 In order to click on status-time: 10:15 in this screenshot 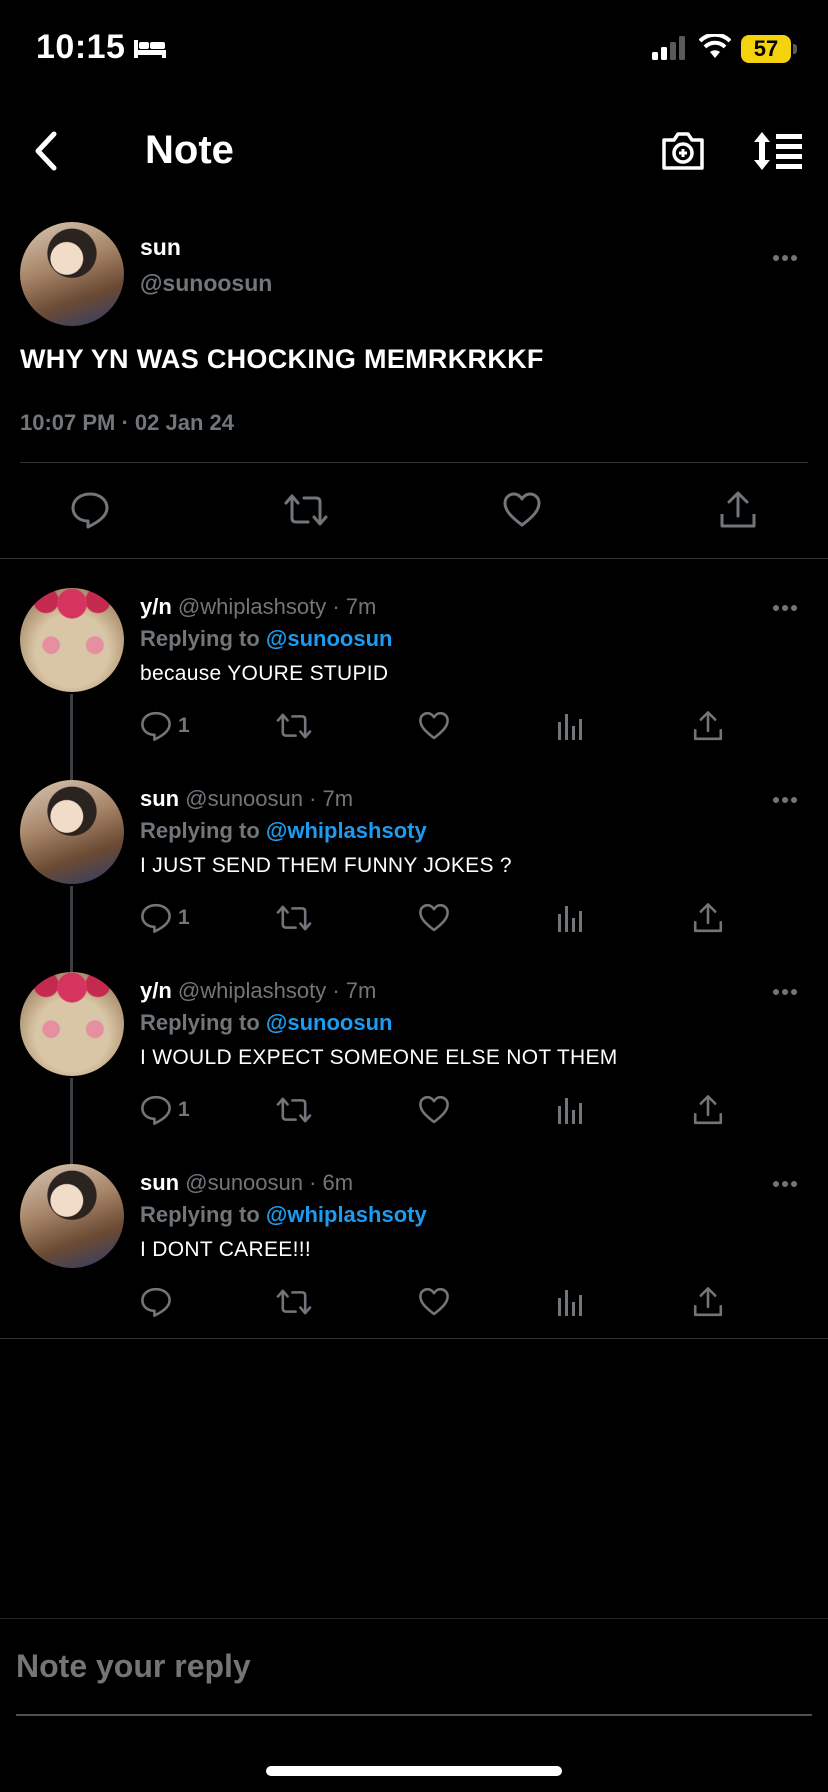, I will do `click(81, 47)`.